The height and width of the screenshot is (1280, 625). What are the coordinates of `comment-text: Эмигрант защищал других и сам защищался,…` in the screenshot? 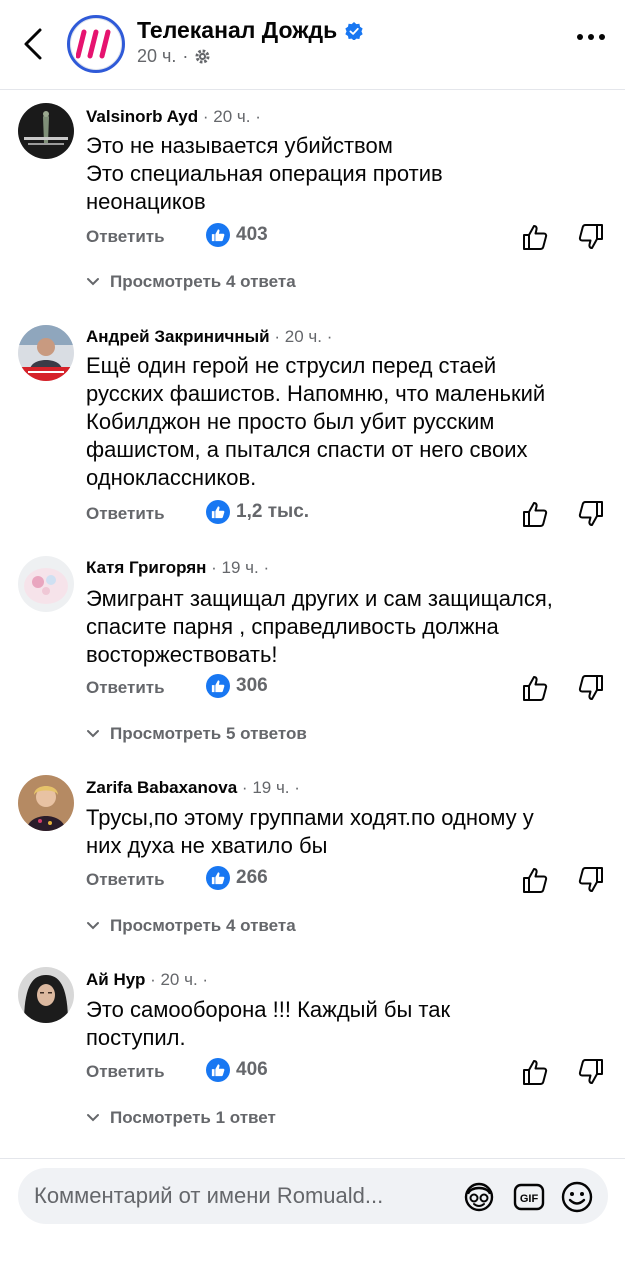 It's located at (348, 627).